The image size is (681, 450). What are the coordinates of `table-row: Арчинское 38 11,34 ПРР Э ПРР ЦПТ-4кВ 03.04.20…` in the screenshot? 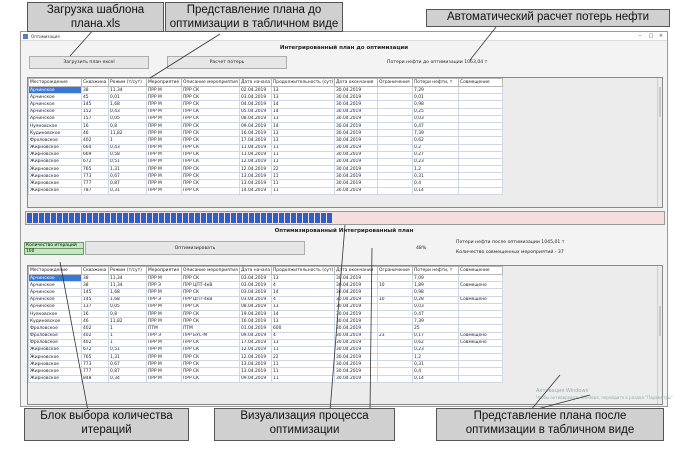 It's located at (265, 285).